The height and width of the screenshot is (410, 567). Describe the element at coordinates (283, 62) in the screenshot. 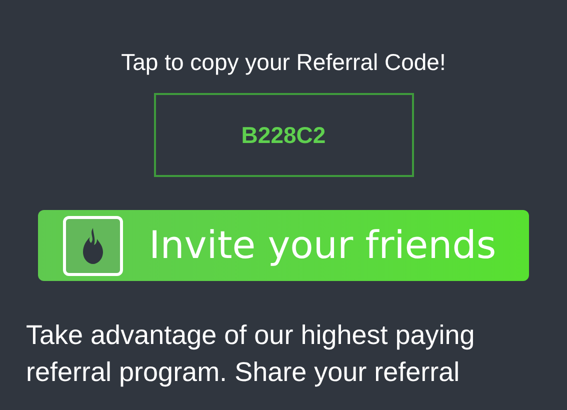

I see `copy-prompt: Tap to copy your Referral Code!` at that location.